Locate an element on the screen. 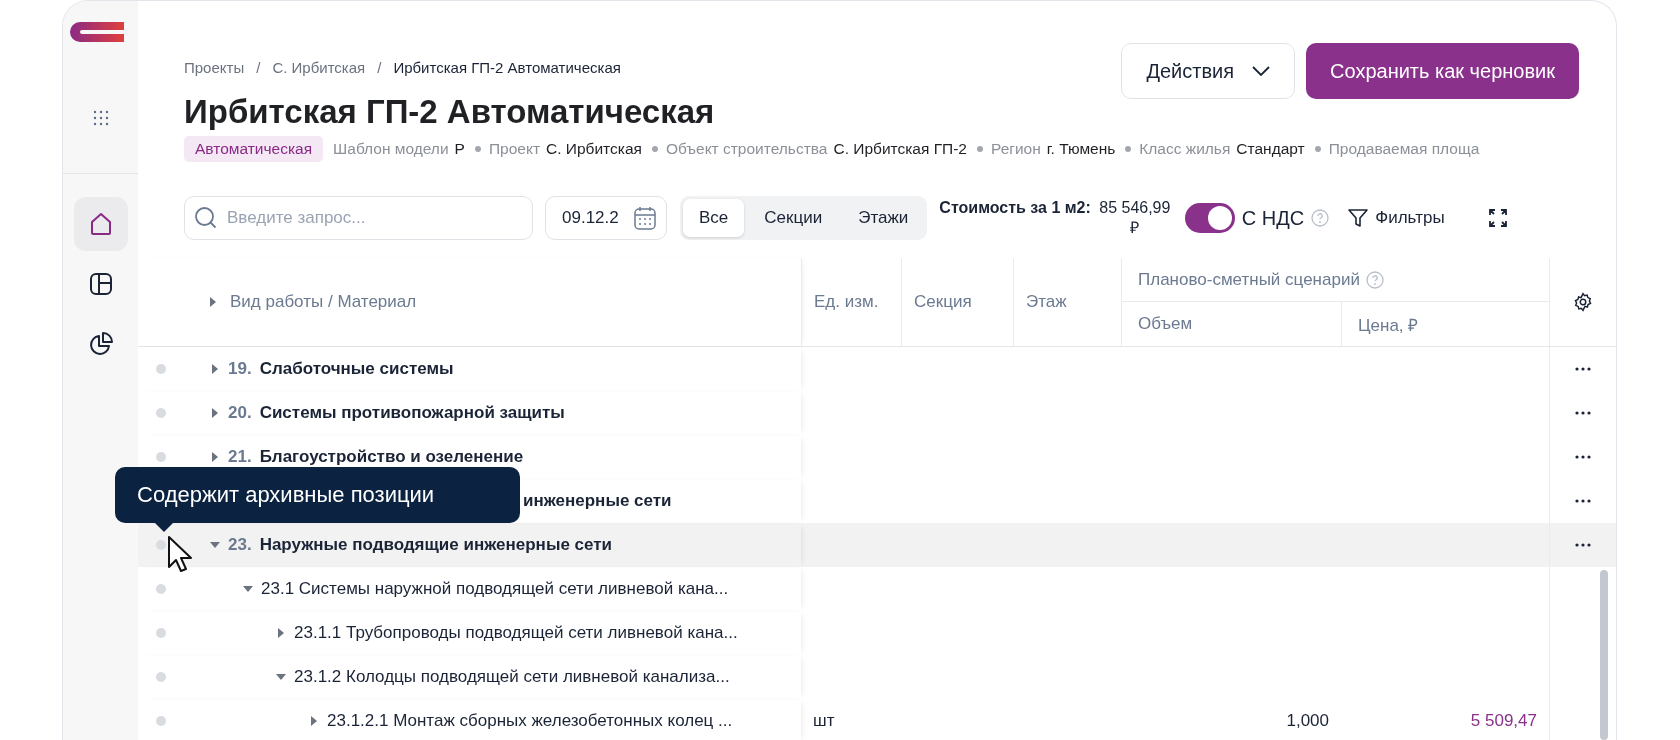 This screenshot has height=740, width=1680. meta-value: С. Ирбитская is located at coordinates (594, 149).